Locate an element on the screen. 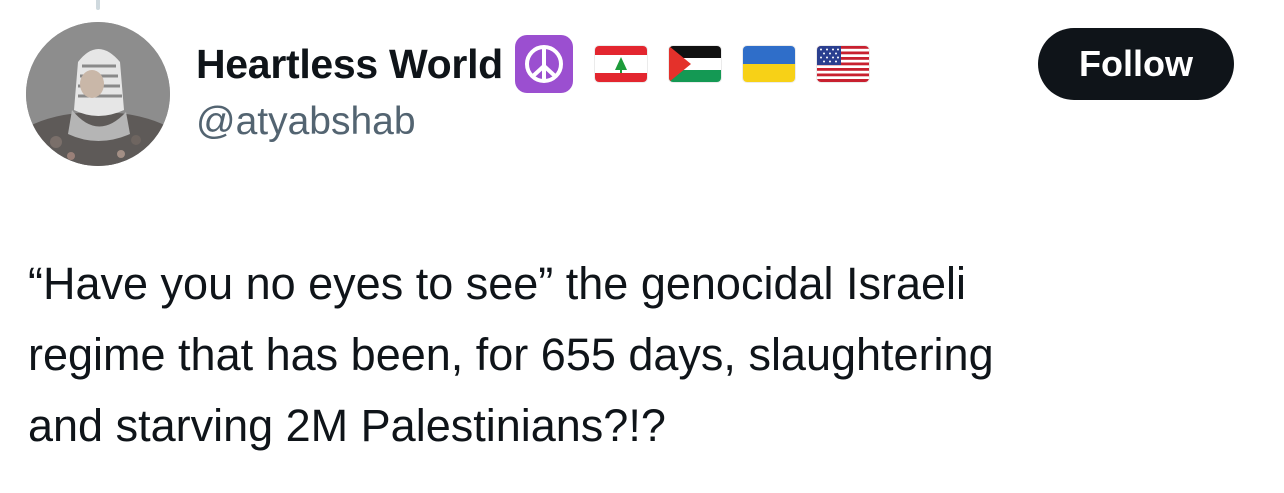 The height and width of the screenshot is (493, 1284). palestine-flag-icon is located at coordinates (694, 64).